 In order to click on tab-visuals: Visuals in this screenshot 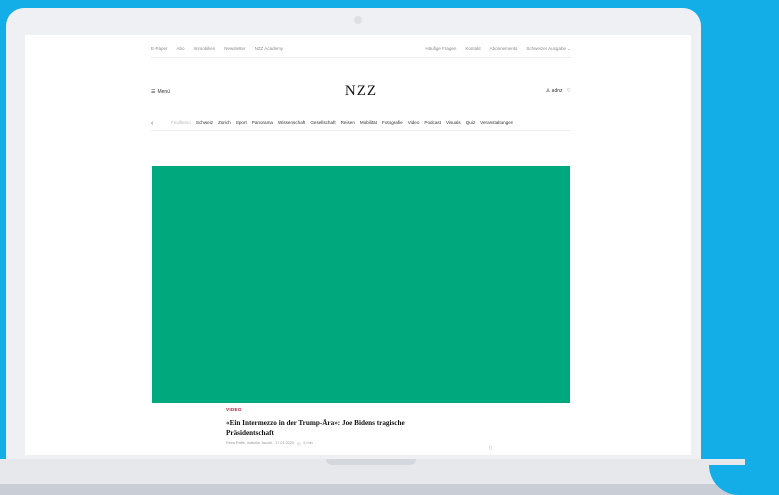, I will do `click(453, 124)`.